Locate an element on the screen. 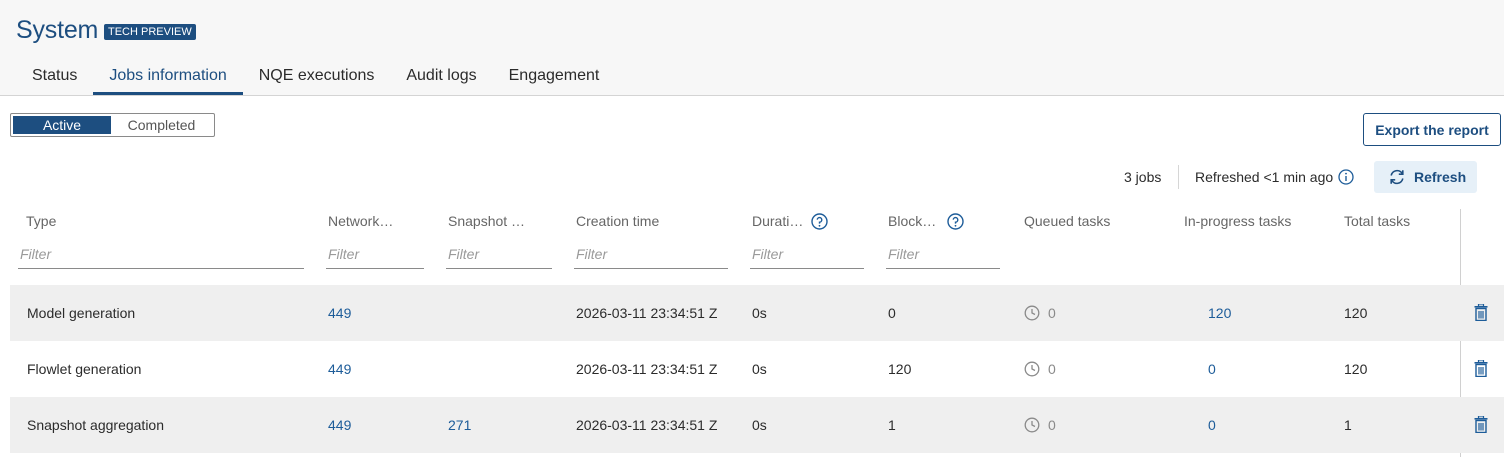 The width and height of the screenshot is (1504, 457). info-icon is located at coordinates (1346, 177).